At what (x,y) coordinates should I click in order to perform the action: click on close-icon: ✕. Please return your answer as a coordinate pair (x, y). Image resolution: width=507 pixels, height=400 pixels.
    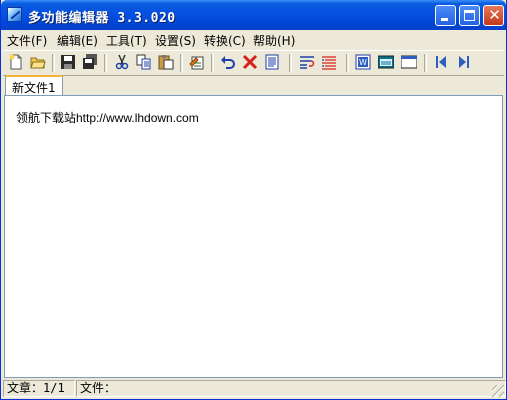
    Looking at the image, I should click on (494, 15).